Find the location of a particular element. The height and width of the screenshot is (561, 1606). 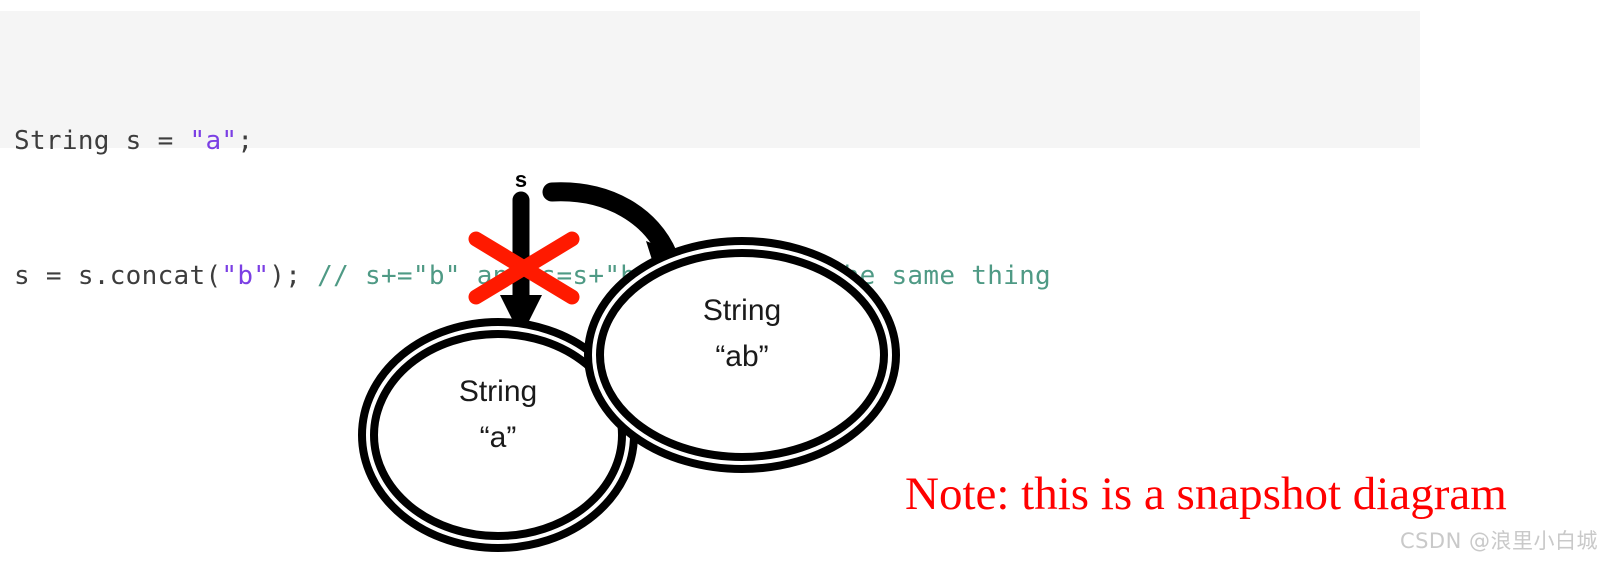

csdn-watermark: CSDN @浪里小白城 is located at coordinates (1498, 541).